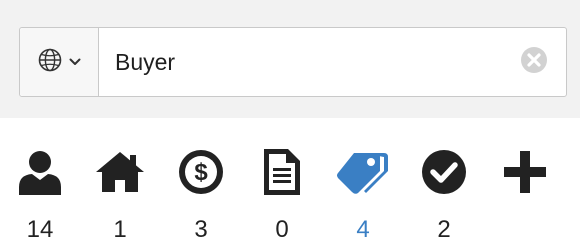 This screenshot has height=243, width=580. What do you see at coordinates (40, 229) in the screenshot?
I see `stat-count: 14` at bounding box center [40, 229].